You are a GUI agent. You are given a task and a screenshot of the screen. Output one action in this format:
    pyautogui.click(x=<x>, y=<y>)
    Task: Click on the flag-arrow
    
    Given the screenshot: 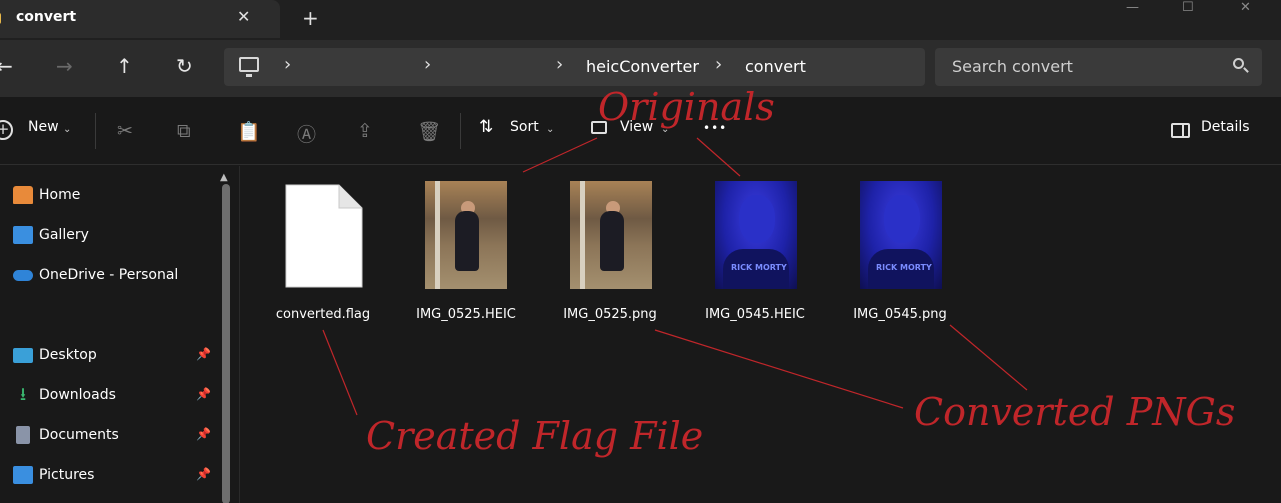 What is the action you would take?
    pyautogui.click(x=340, y=372)
    